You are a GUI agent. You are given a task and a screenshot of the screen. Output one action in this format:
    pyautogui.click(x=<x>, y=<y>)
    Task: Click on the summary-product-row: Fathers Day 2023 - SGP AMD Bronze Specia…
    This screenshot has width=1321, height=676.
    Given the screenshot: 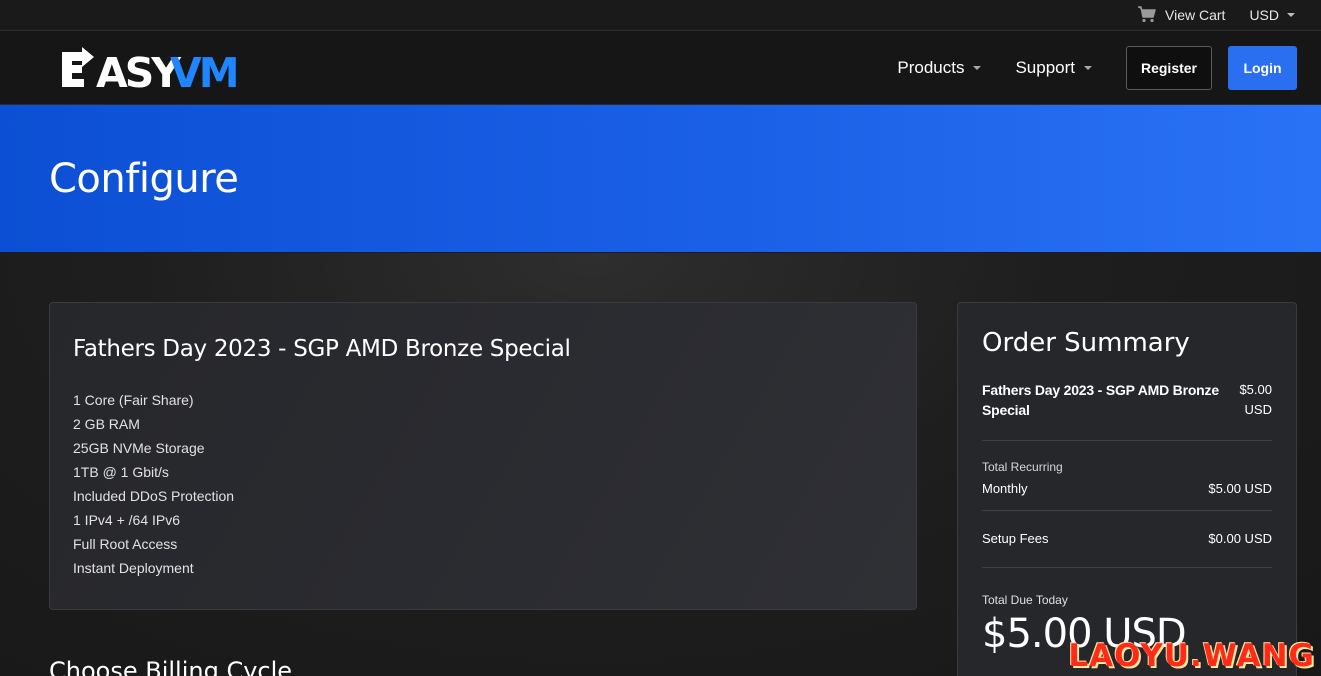 What is the action you would take?
    pyautogui.click(x=1127, y=410)
    